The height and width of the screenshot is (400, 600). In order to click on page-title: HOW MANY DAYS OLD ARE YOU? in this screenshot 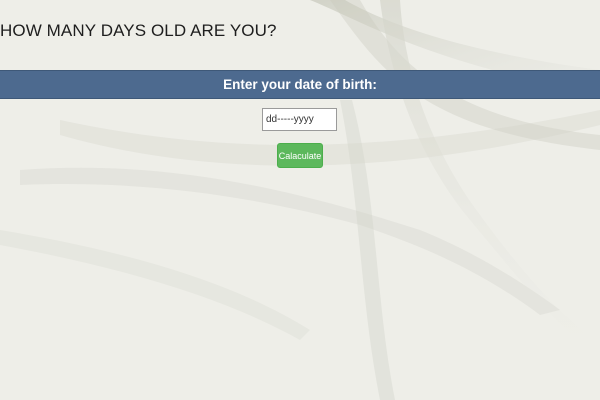, I will do `click(138, 30)`.